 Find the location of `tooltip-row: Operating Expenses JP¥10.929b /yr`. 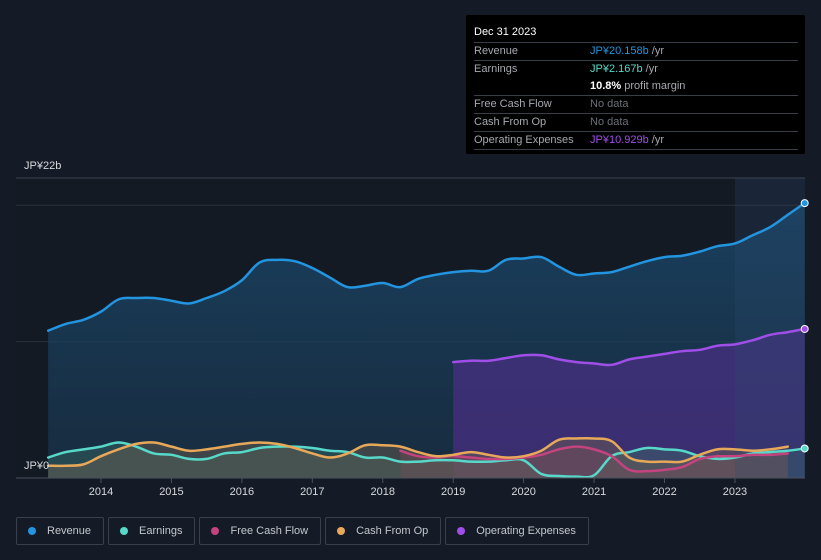

tooltip-row: Operating Expenses JP¥10.929b /yr is located at coordinates (636, 141).